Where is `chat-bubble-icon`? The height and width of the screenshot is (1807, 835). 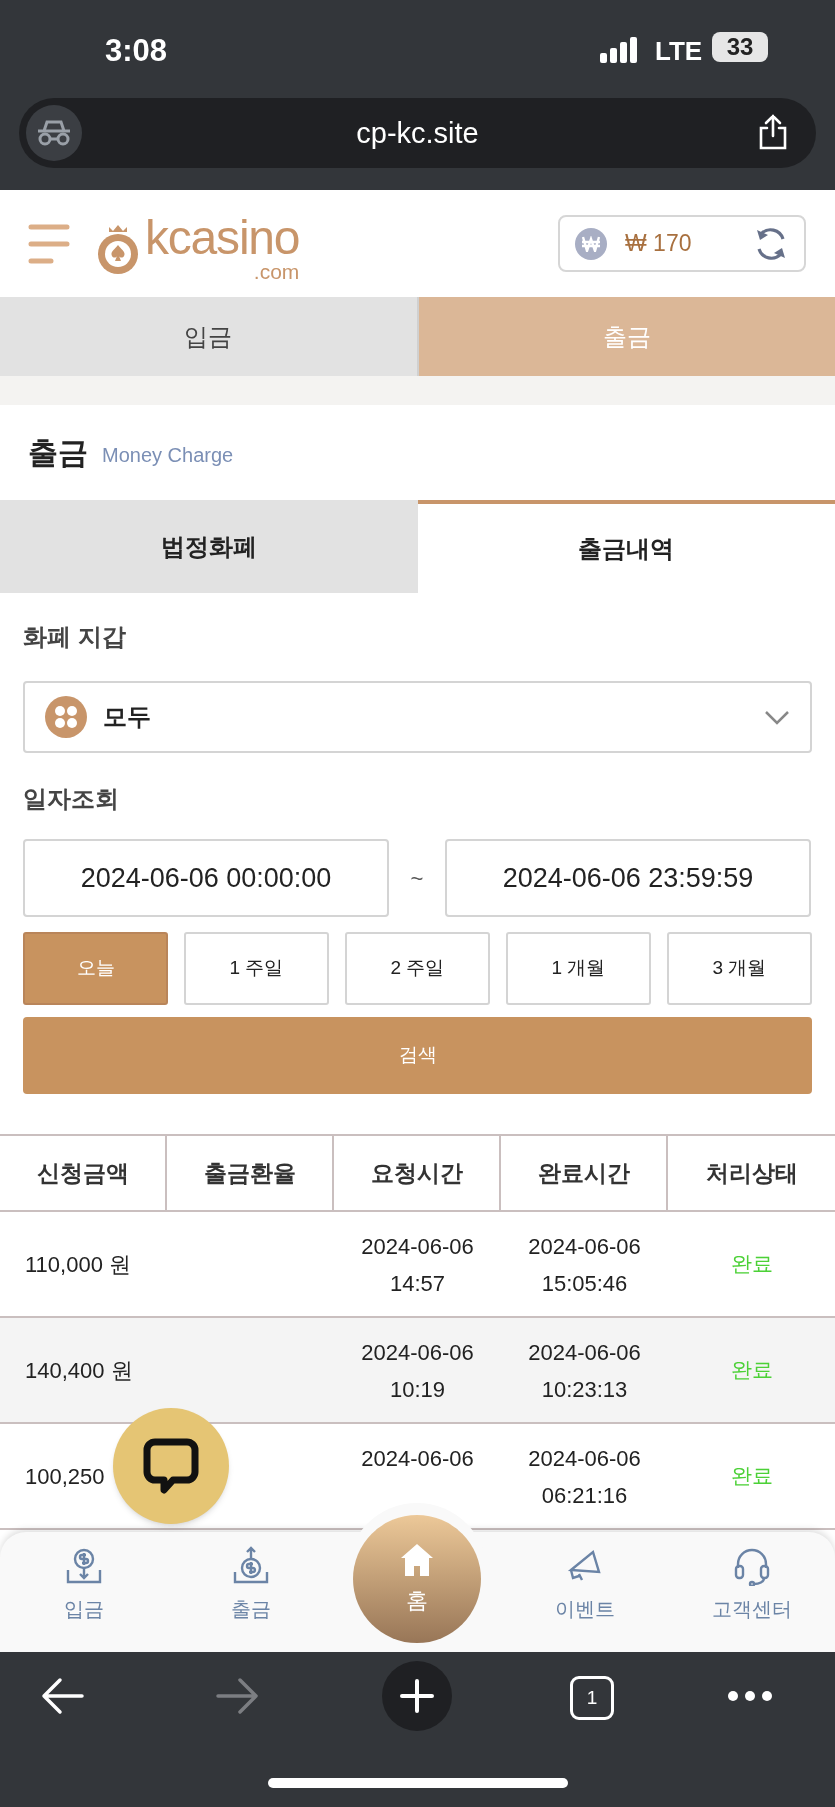
chat-bubble-icon is located at coordinates (171, 1466).